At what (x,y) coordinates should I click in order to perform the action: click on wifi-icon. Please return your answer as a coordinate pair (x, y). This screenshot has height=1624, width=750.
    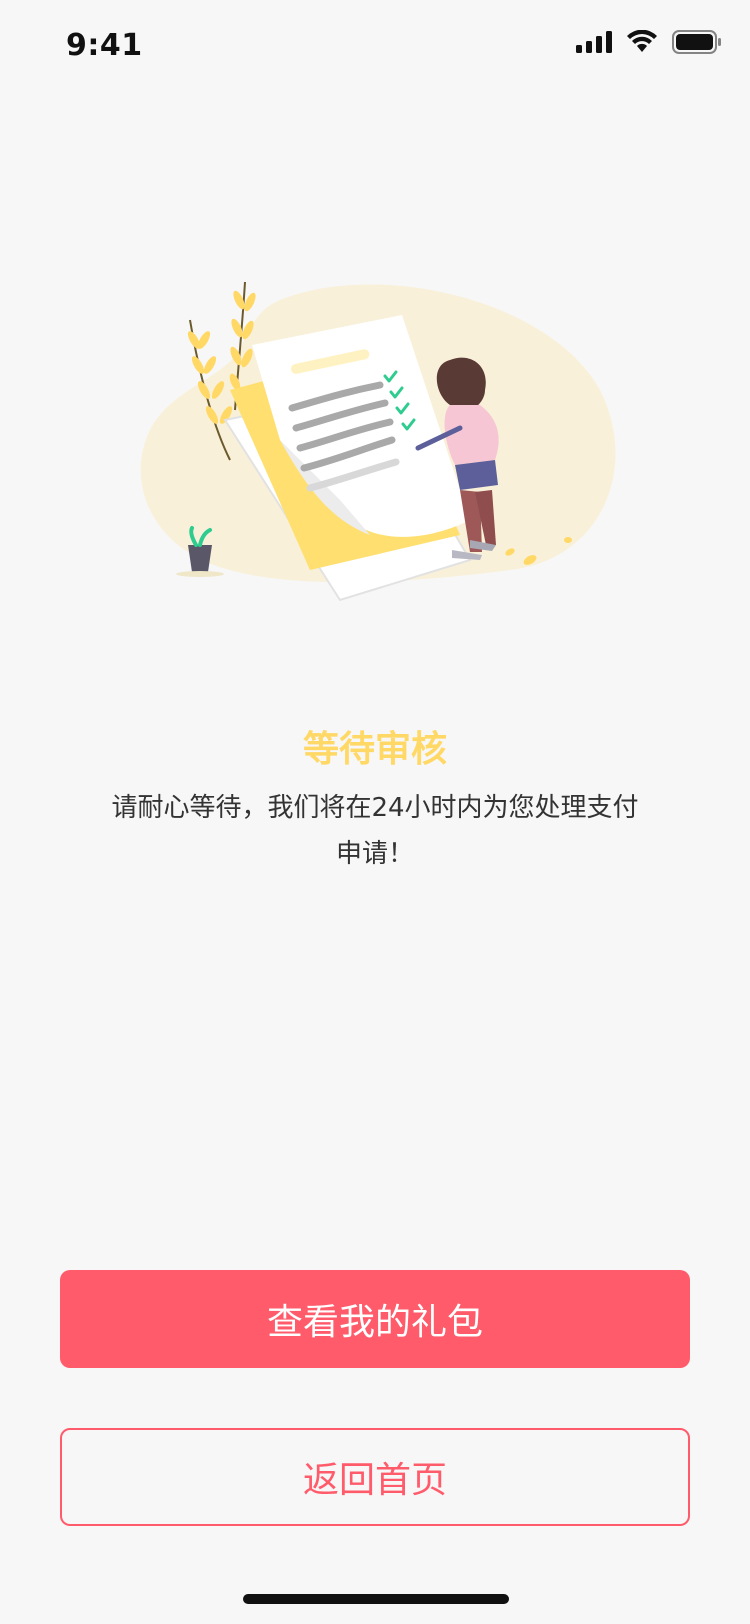
    Looking at the image, I should click on (642, 43).